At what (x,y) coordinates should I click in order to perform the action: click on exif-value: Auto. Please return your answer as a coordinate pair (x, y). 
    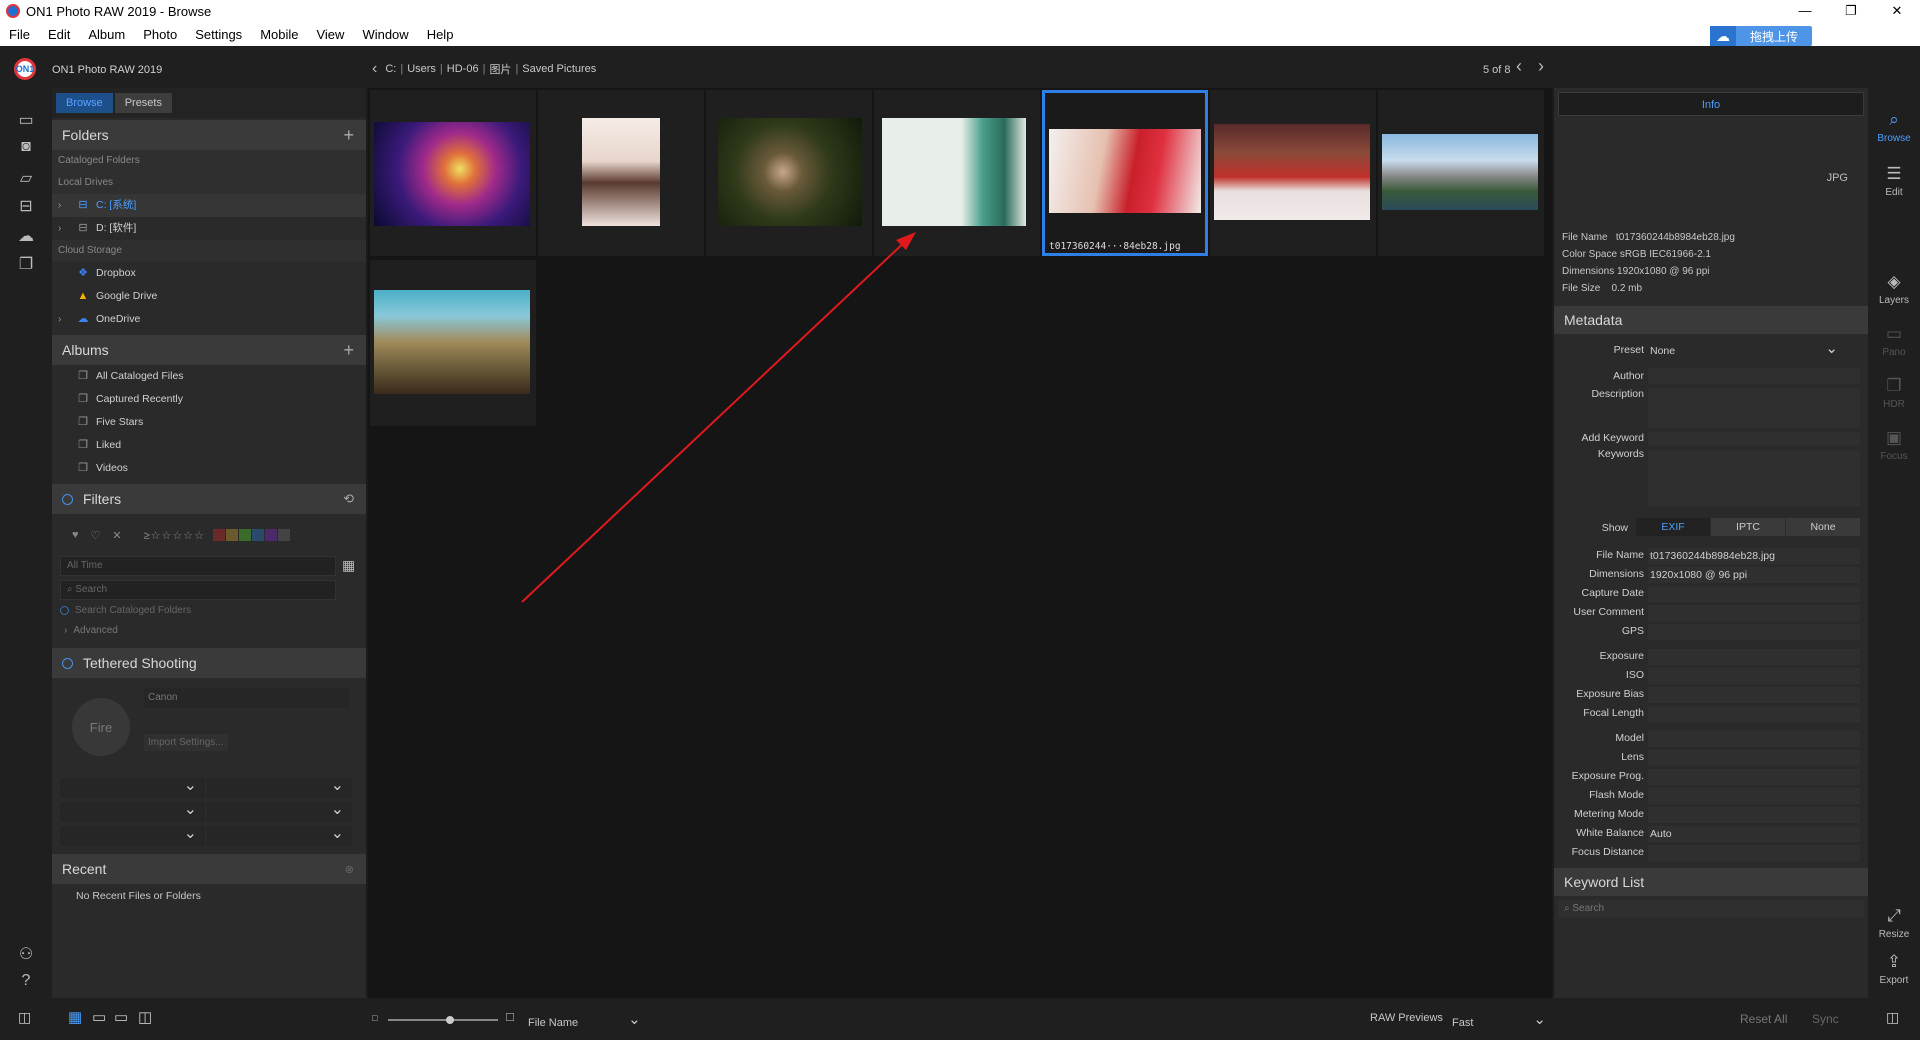
    Looking at the image, I should click on (1754, 834).